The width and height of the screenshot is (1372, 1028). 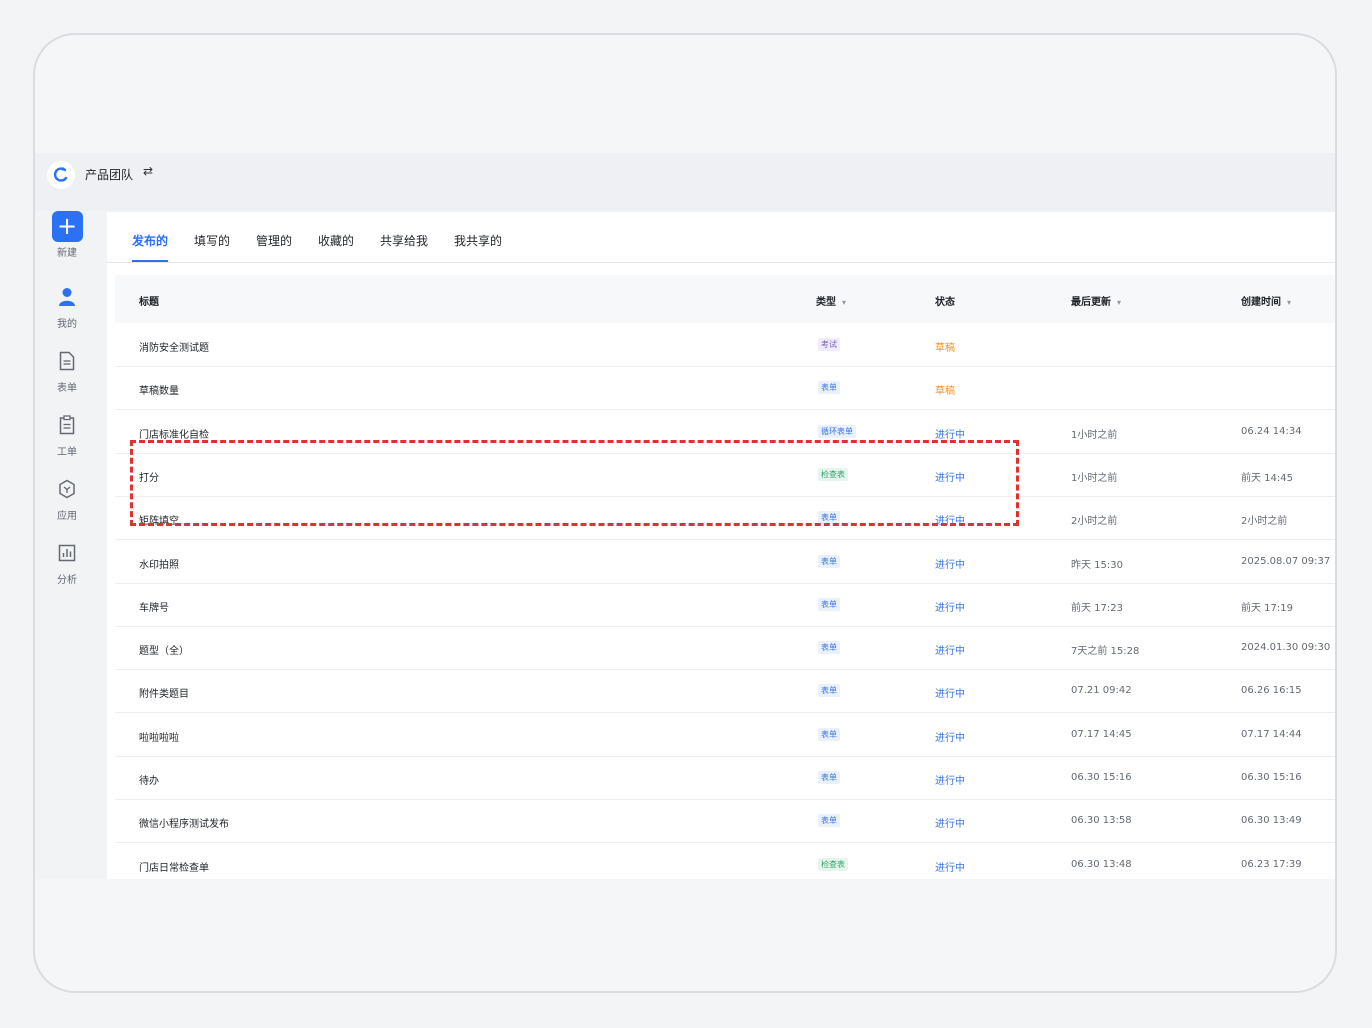 What do you see at coordinates (725, 518) in the screenshot?
I see `table-row: 矩阵填空 表单 进行中 2小时之前 2小时之前` at bounding box center [725, 518].